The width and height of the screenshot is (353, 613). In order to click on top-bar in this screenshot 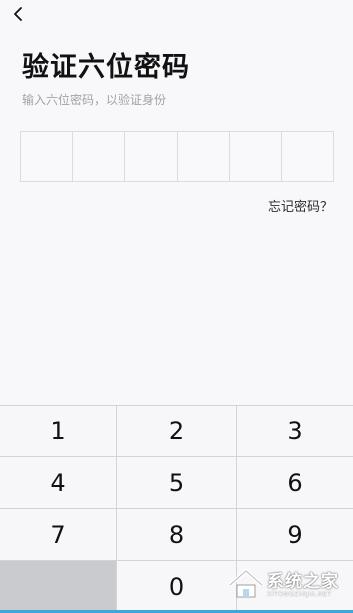, I will do `click(176, 15)`.